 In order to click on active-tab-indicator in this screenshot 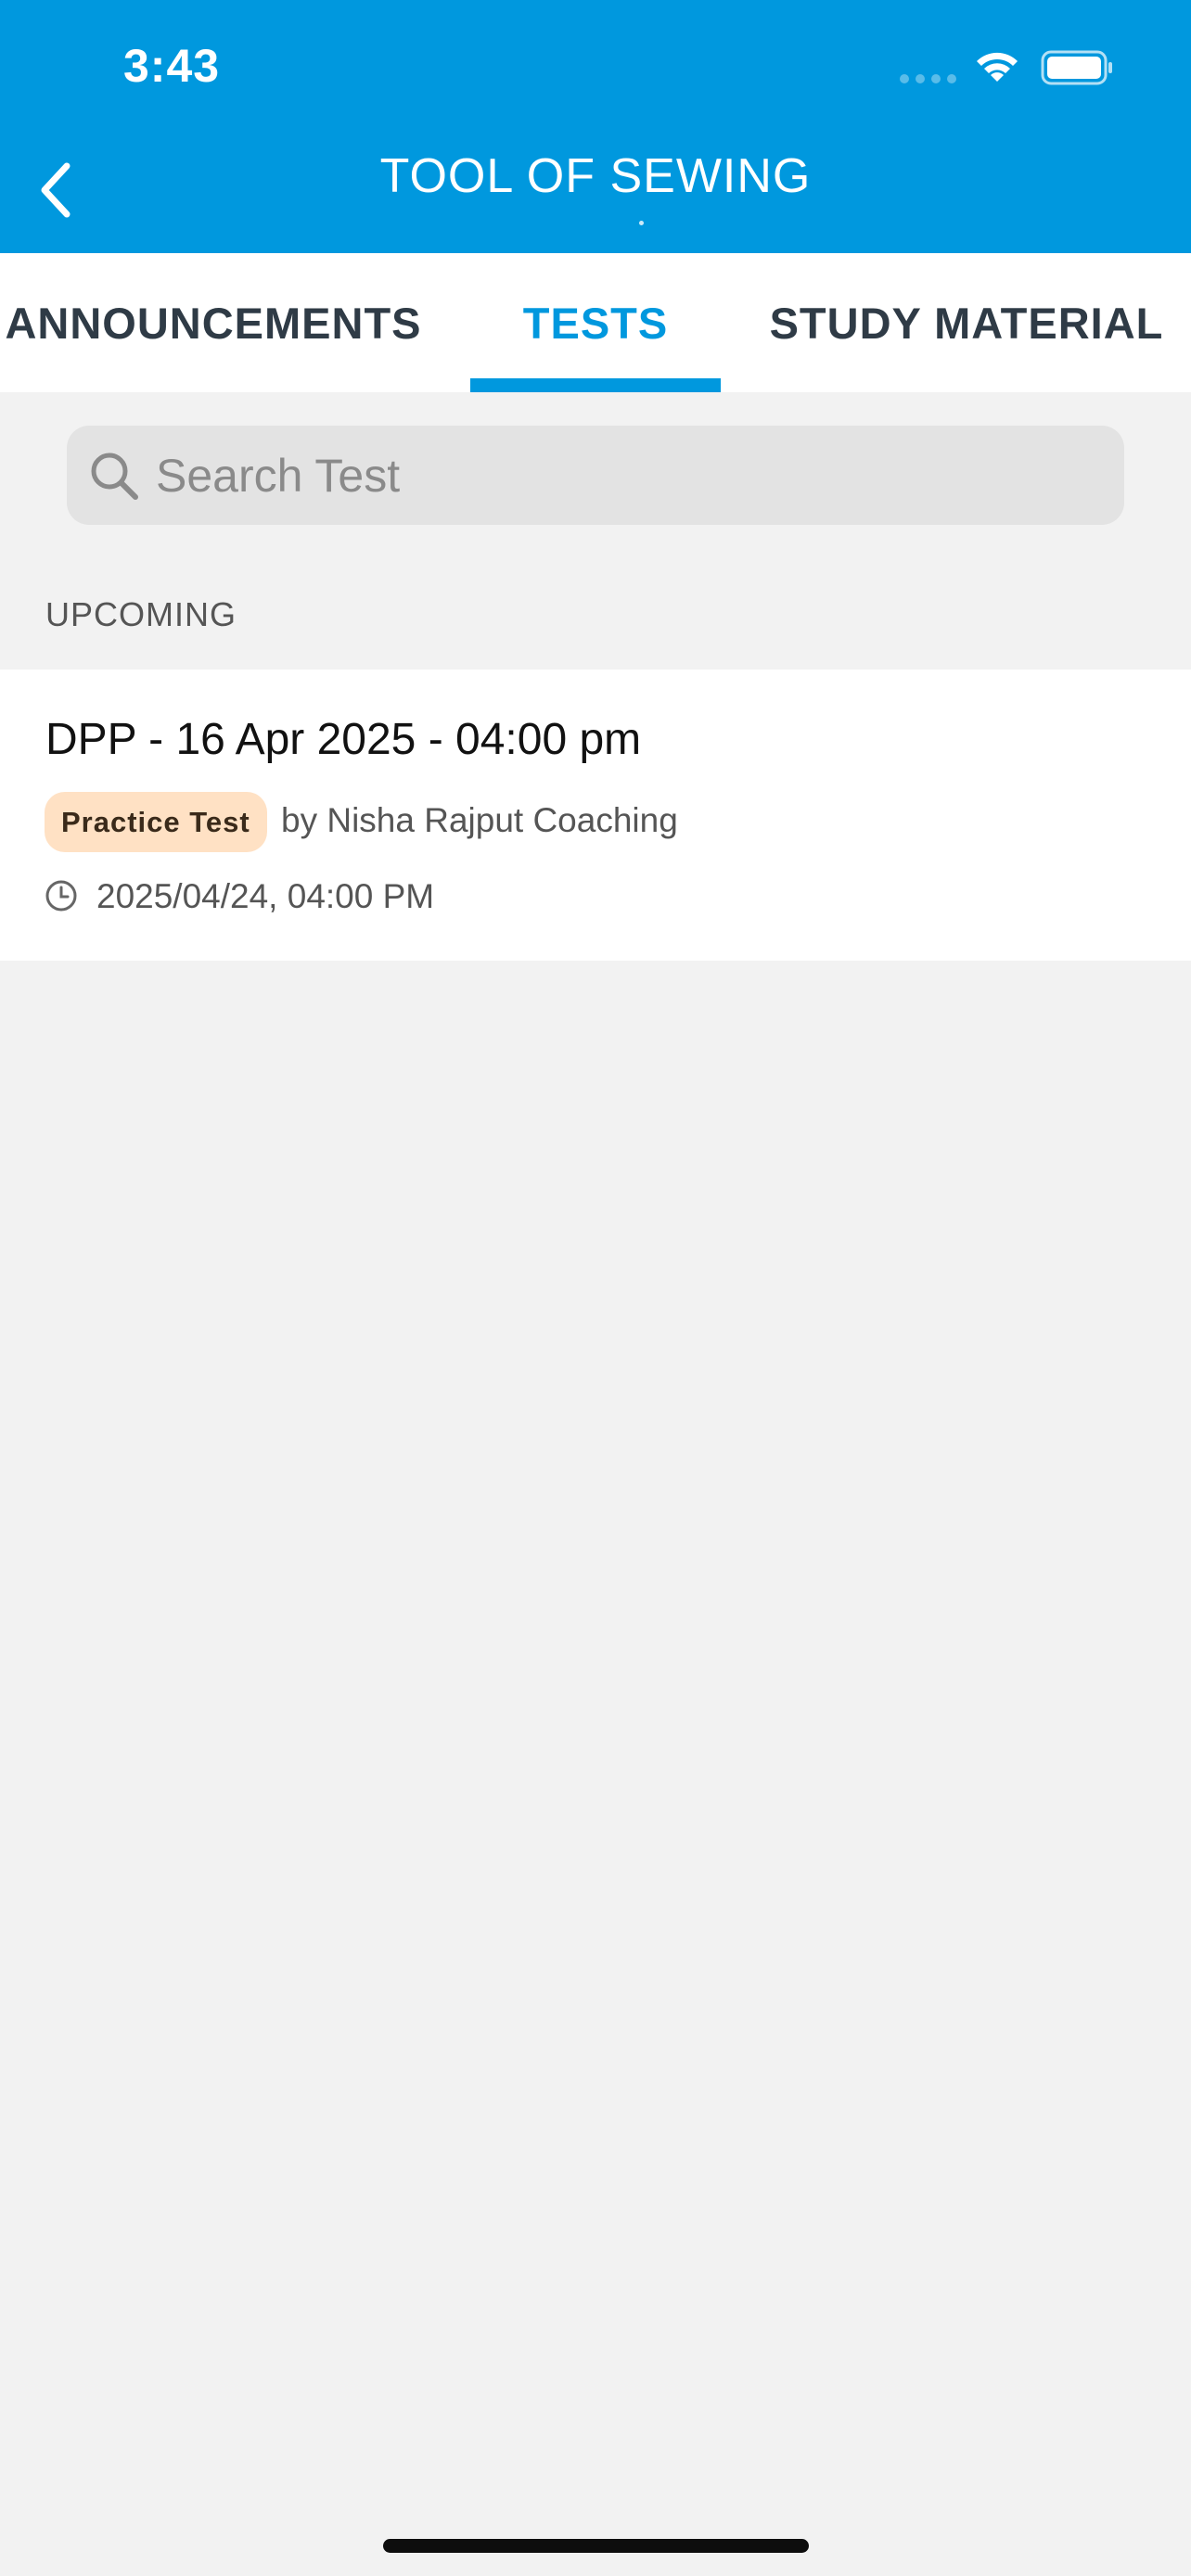, I will do `click(595, 385)`.